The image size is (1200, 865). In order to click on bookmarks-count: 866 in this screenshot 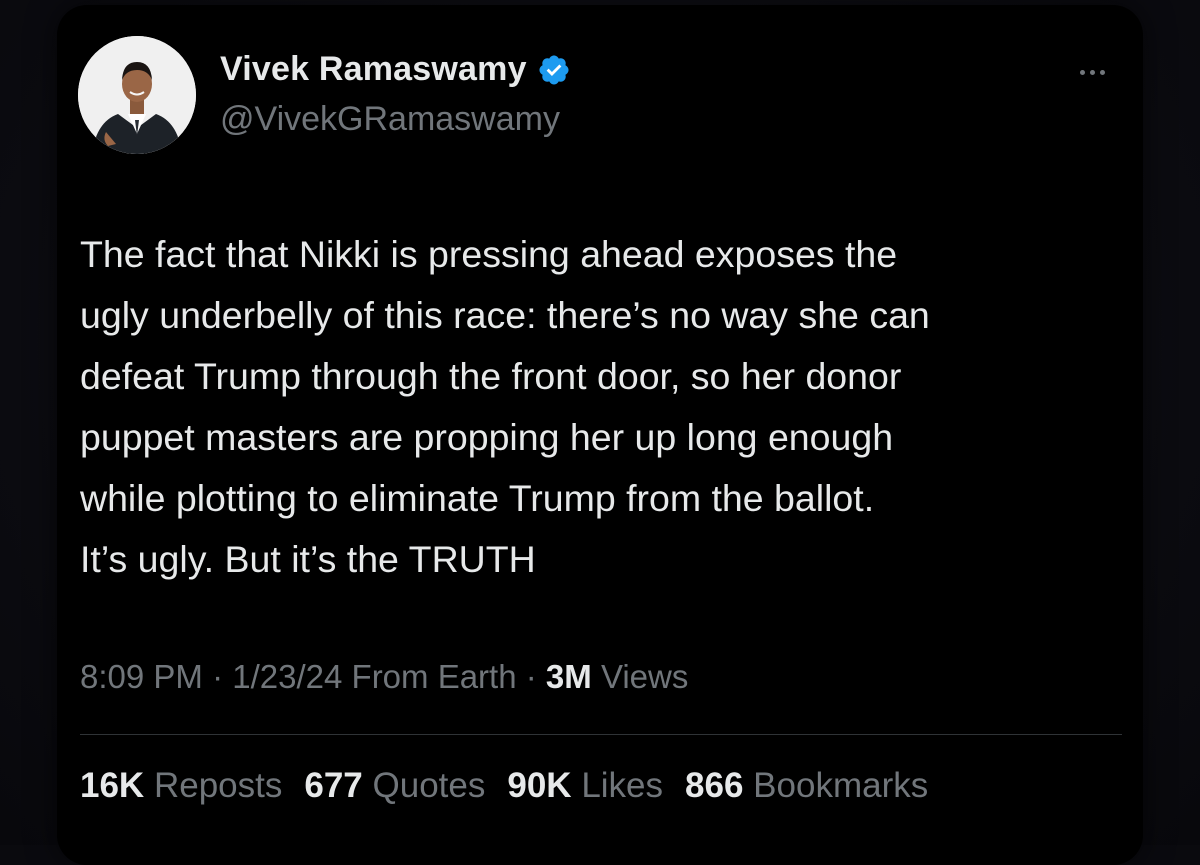, I will do `click(714, 785)`.